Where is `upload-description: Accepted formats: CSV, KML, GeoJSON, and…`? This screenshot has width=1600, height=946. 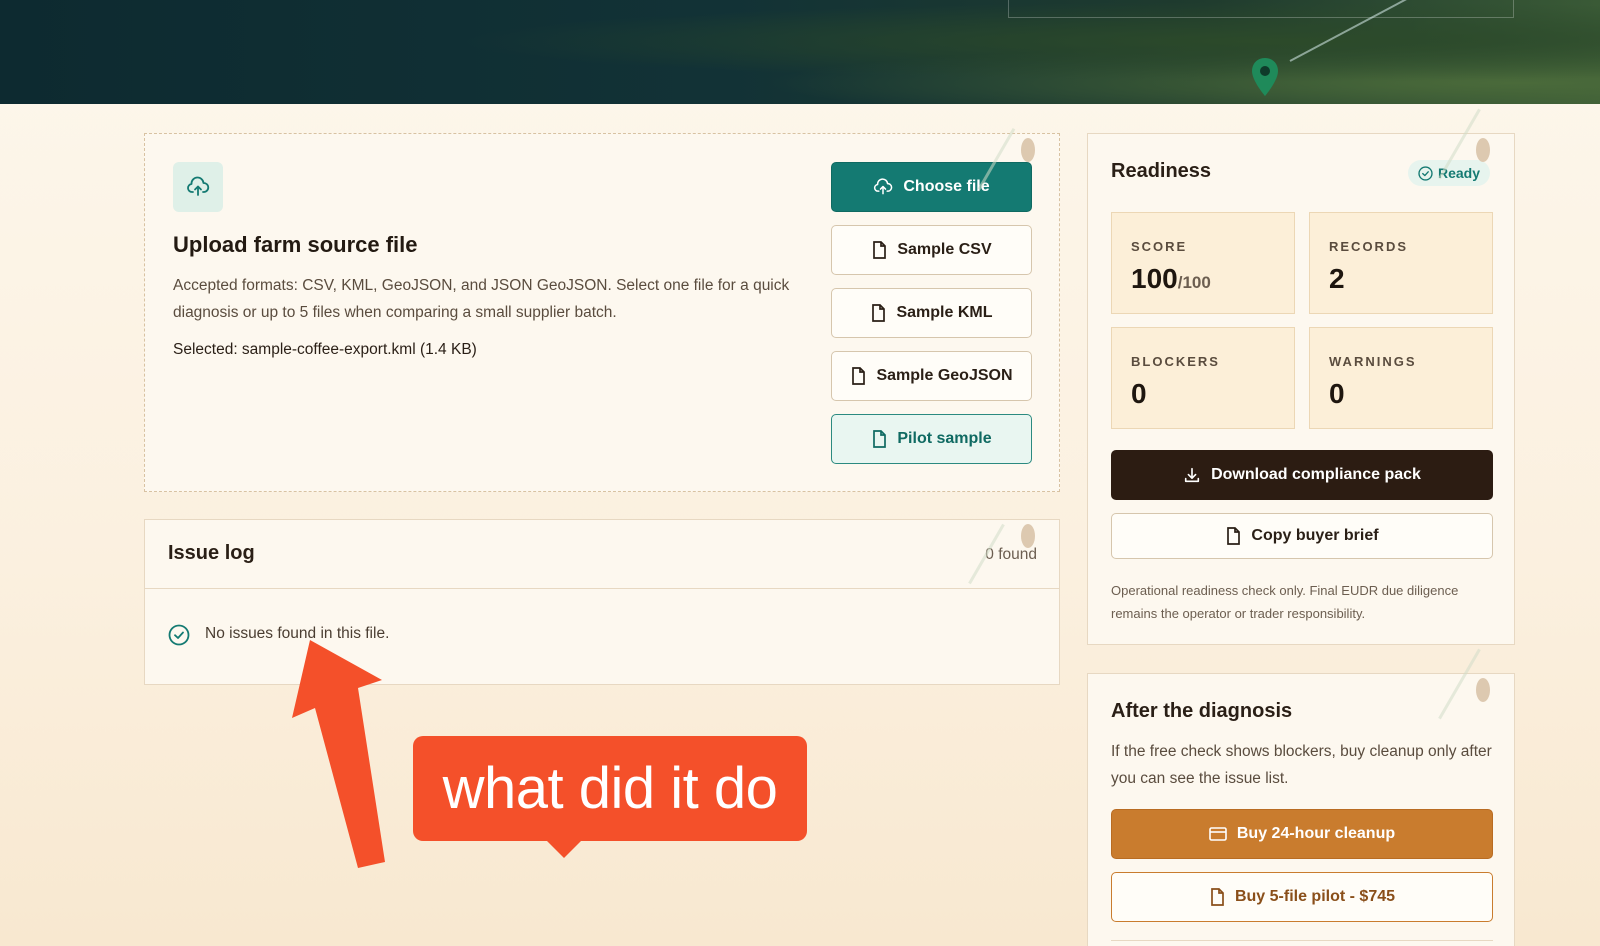 upload-description: Accepted formats: CSV, KML, GeoJSON, and… is located at coordinates (481, 299).